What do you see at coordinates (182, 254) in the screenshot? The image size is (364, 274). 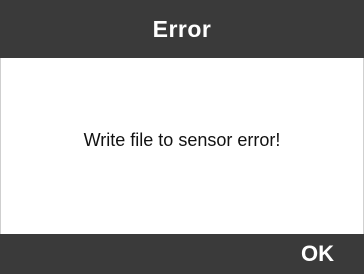 I see `dialog-footer-bar: OK` at bounding box center [182, 254].